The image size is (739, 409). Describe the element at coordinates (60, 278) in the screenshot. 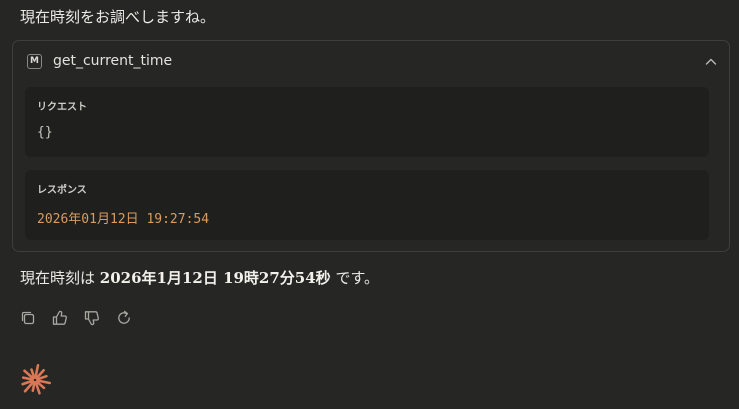

I see `answer-prefix: 現在時刻は` at that location.